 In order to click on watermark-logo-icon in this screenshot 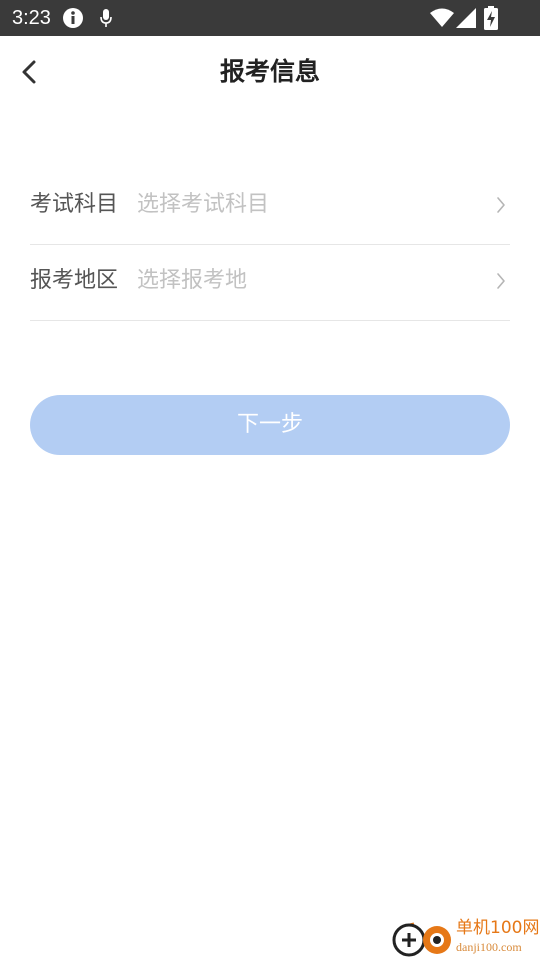, I will do `click(421, 939)`.